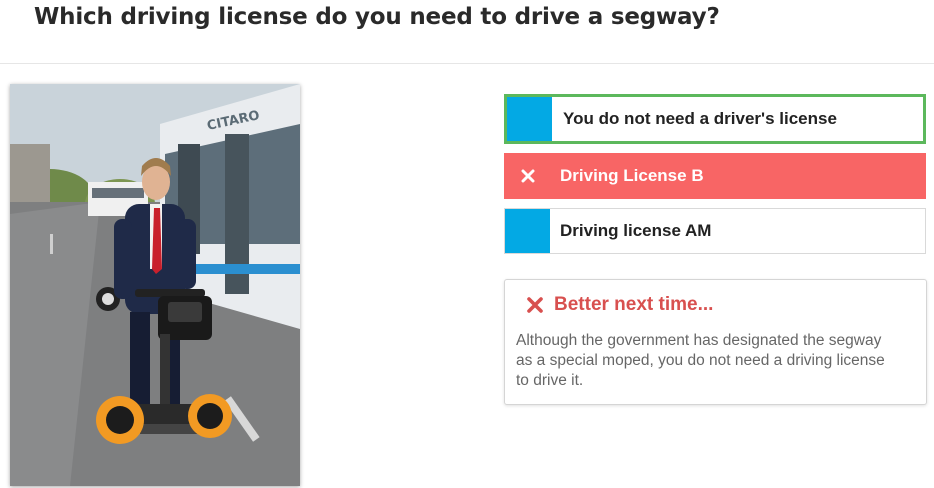  I want to click on answer-label: Driving License B, so click(632, 175).